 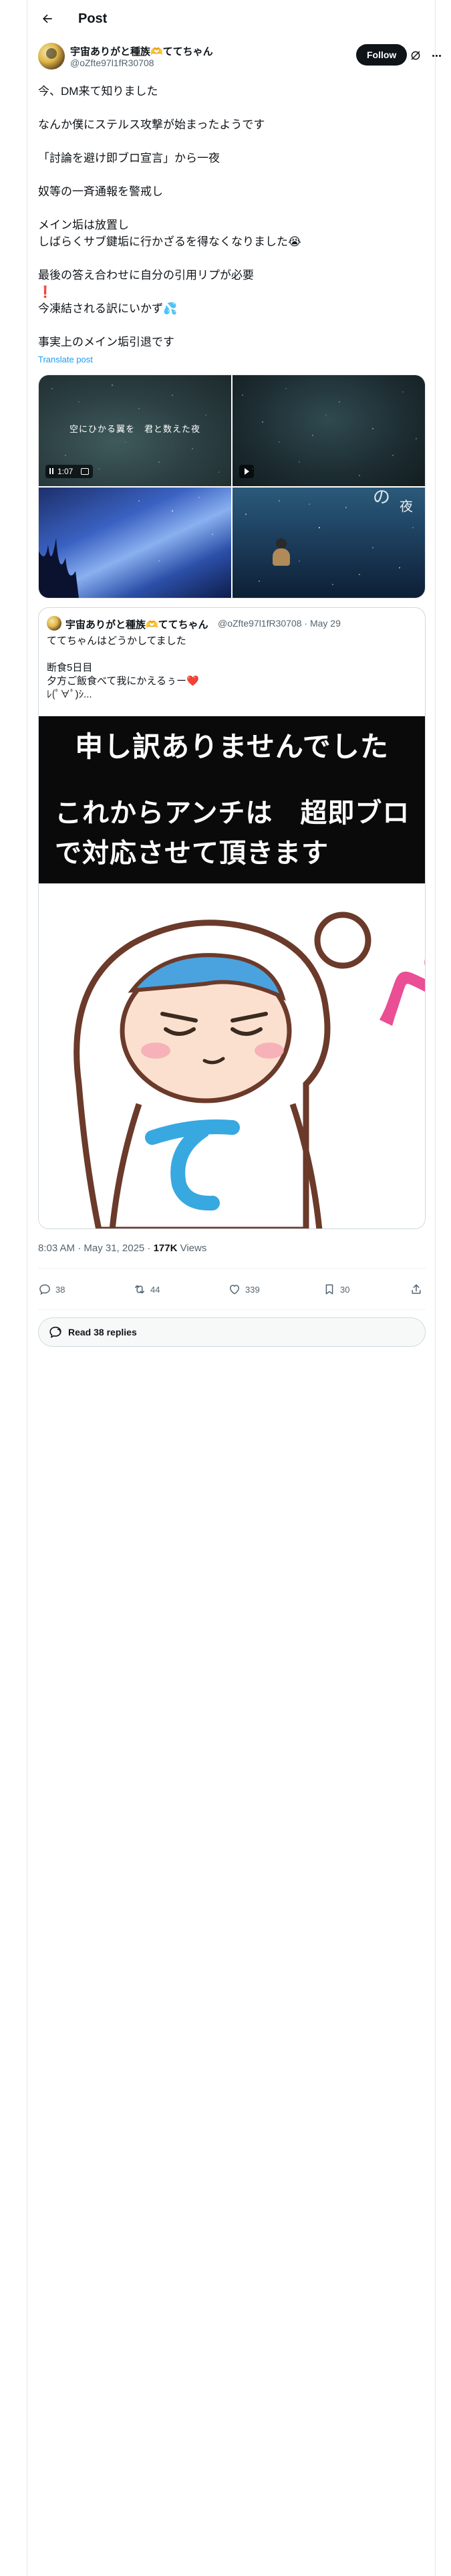 What do you see at coordinates (85, 471) in the screenshot?
I see `captions-icon` at bounding box center [85, 471].